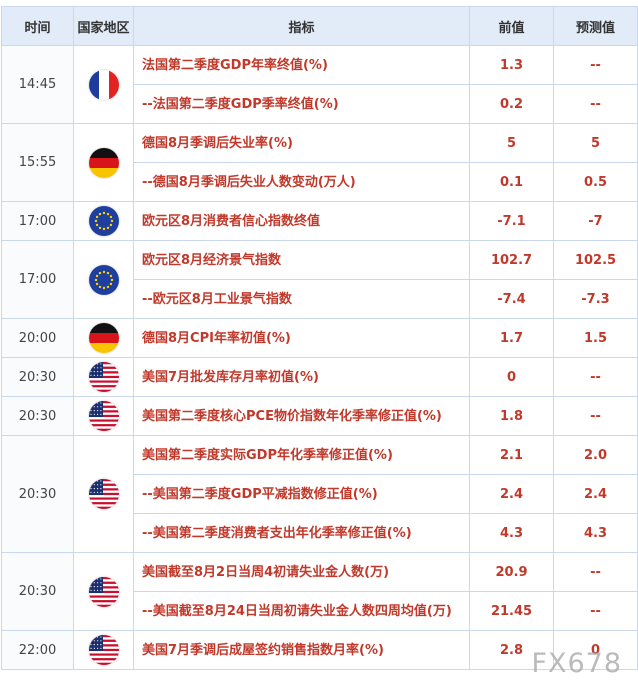 Image resolution: width=638 pixels, height=687 pixels. What do you see at coordinates (301, 260) in the screenshot?
I see `indicator-name: 欧元区8月经济景气指数` at bounding box center [301, 260].